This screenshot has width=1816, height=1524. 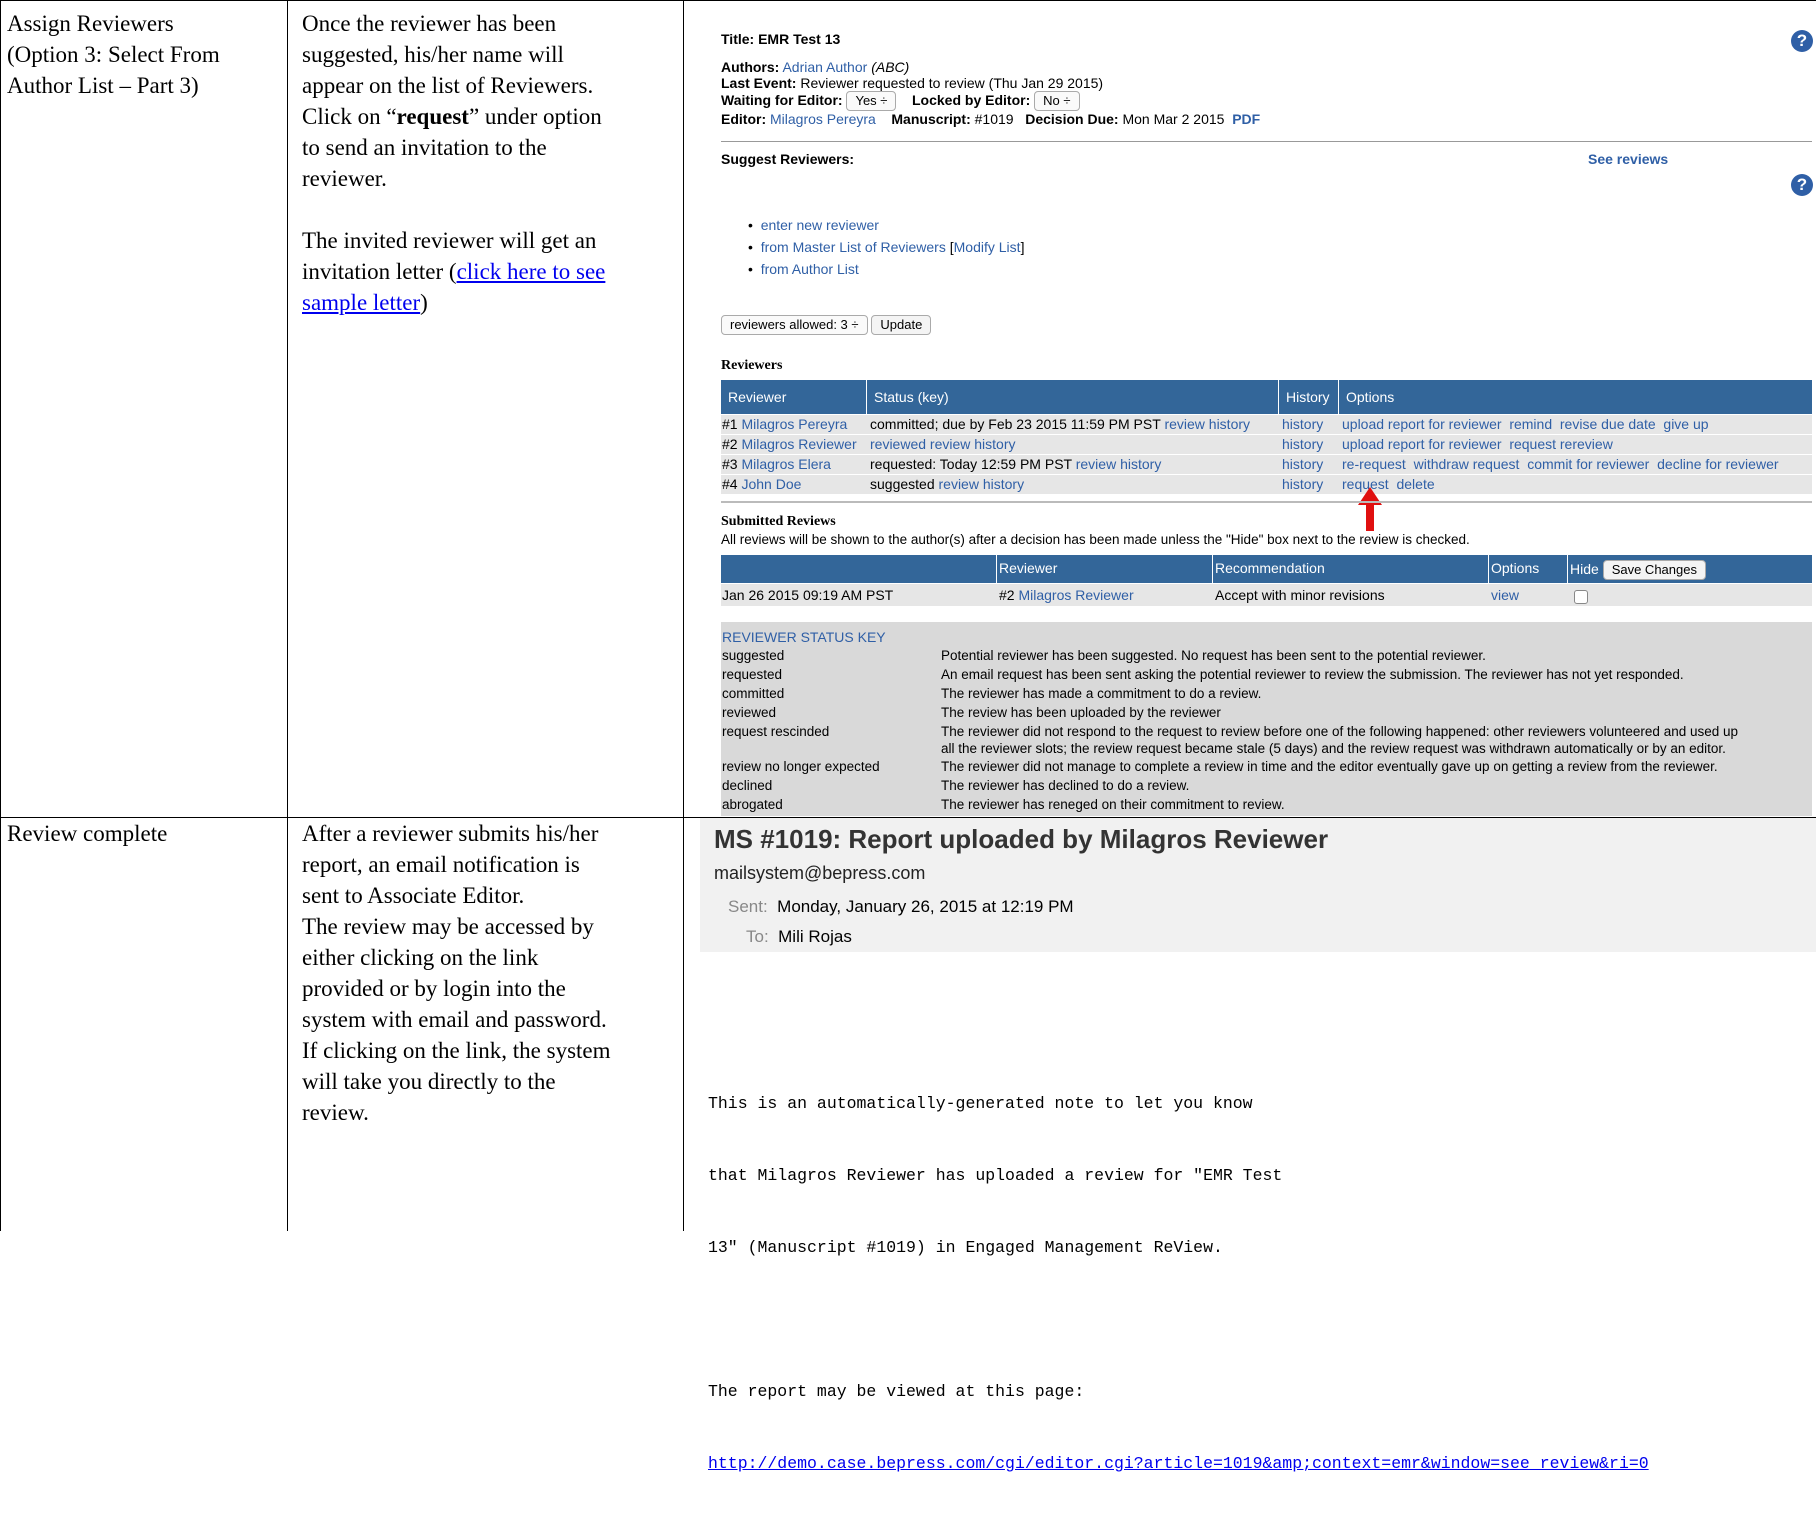 I want to click on status-term: reviewed, so click(x=749, y=712).